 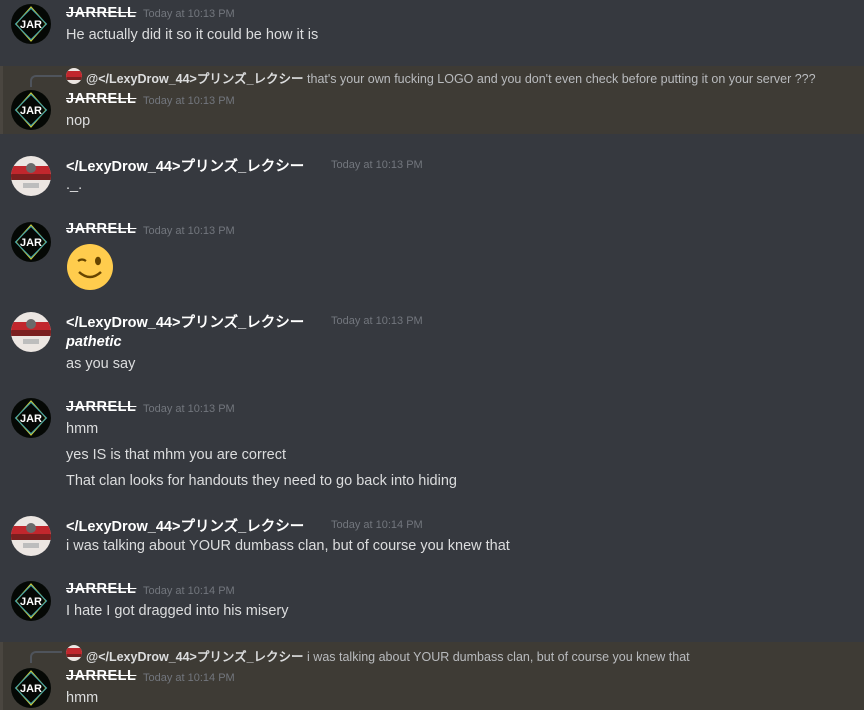 What do you see at coordinates (101, 364) in the screenshot?
I see `message-text: as you say` at bounding box center [101, 364].